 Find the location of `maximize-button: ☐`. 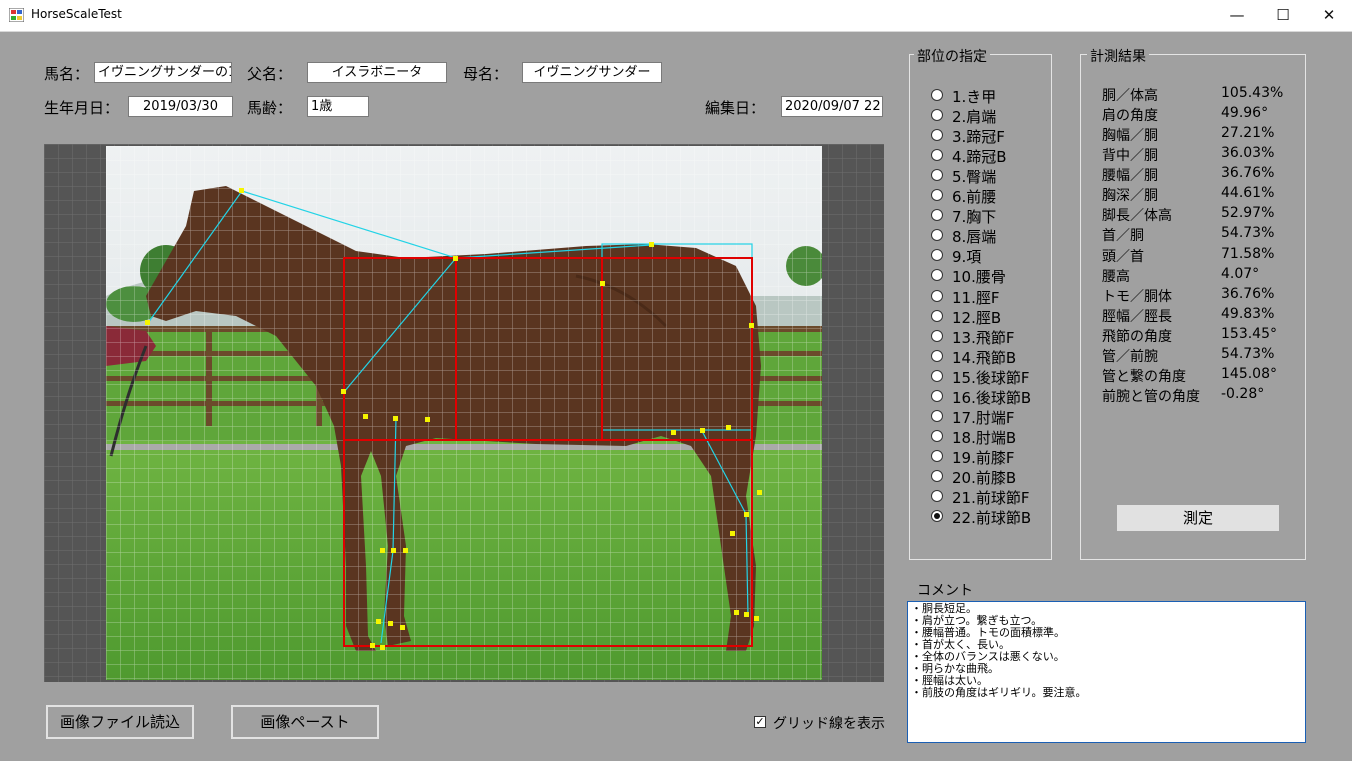

maximize-button: ☐ is located at coordinates (1283, 15).